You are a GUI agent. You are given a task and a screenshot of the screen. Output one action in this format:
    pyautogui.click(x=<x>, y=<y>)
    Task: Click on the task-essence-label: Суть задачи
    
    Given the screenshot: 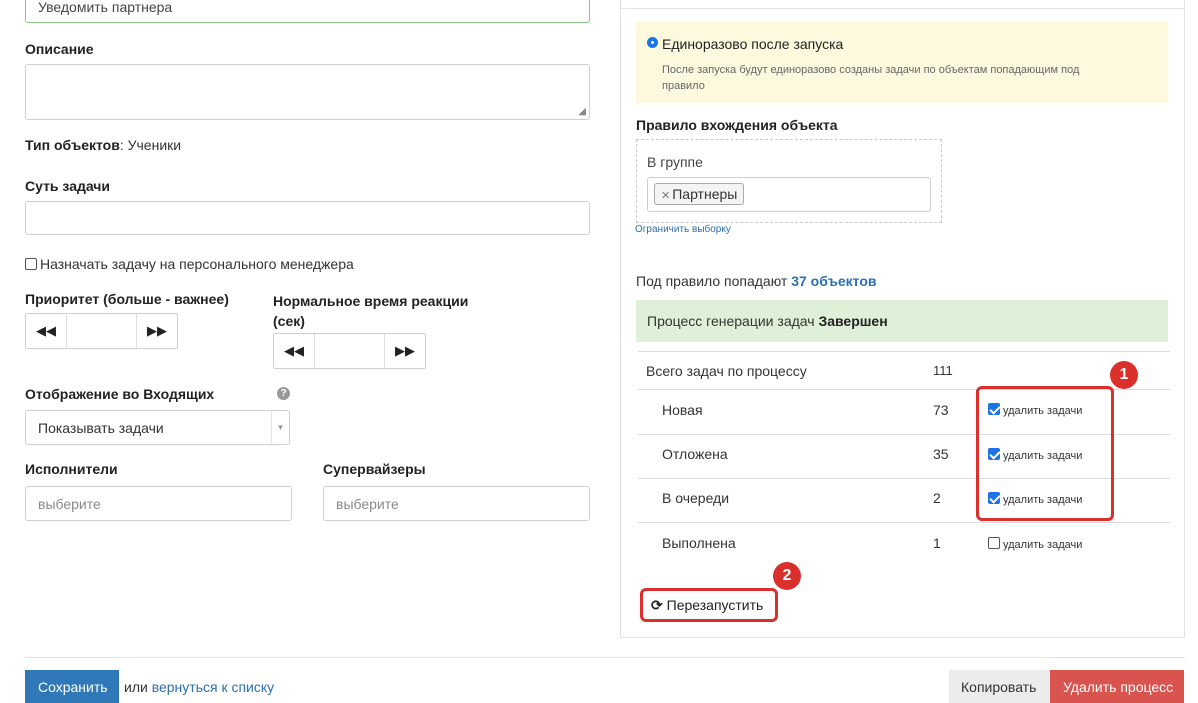 What is the action you would take?
    pyautogui.click(x=68, y=186)
    